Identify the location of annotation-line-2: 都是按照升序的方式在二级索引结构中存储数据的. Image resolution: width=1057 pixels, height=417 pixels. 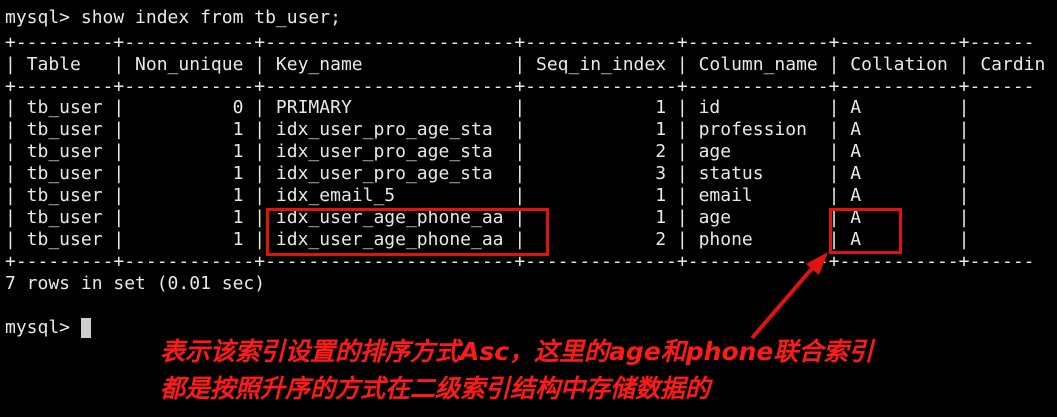
(435, 388).